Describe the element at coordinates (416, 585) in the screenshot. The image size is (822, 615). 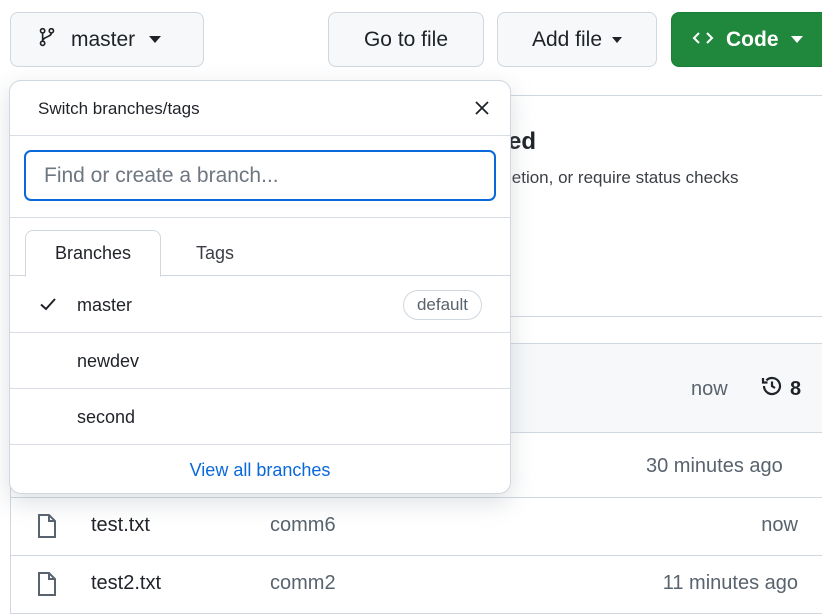
I see `table-row: test2.txt comm2 11 minutes ago` at that location.